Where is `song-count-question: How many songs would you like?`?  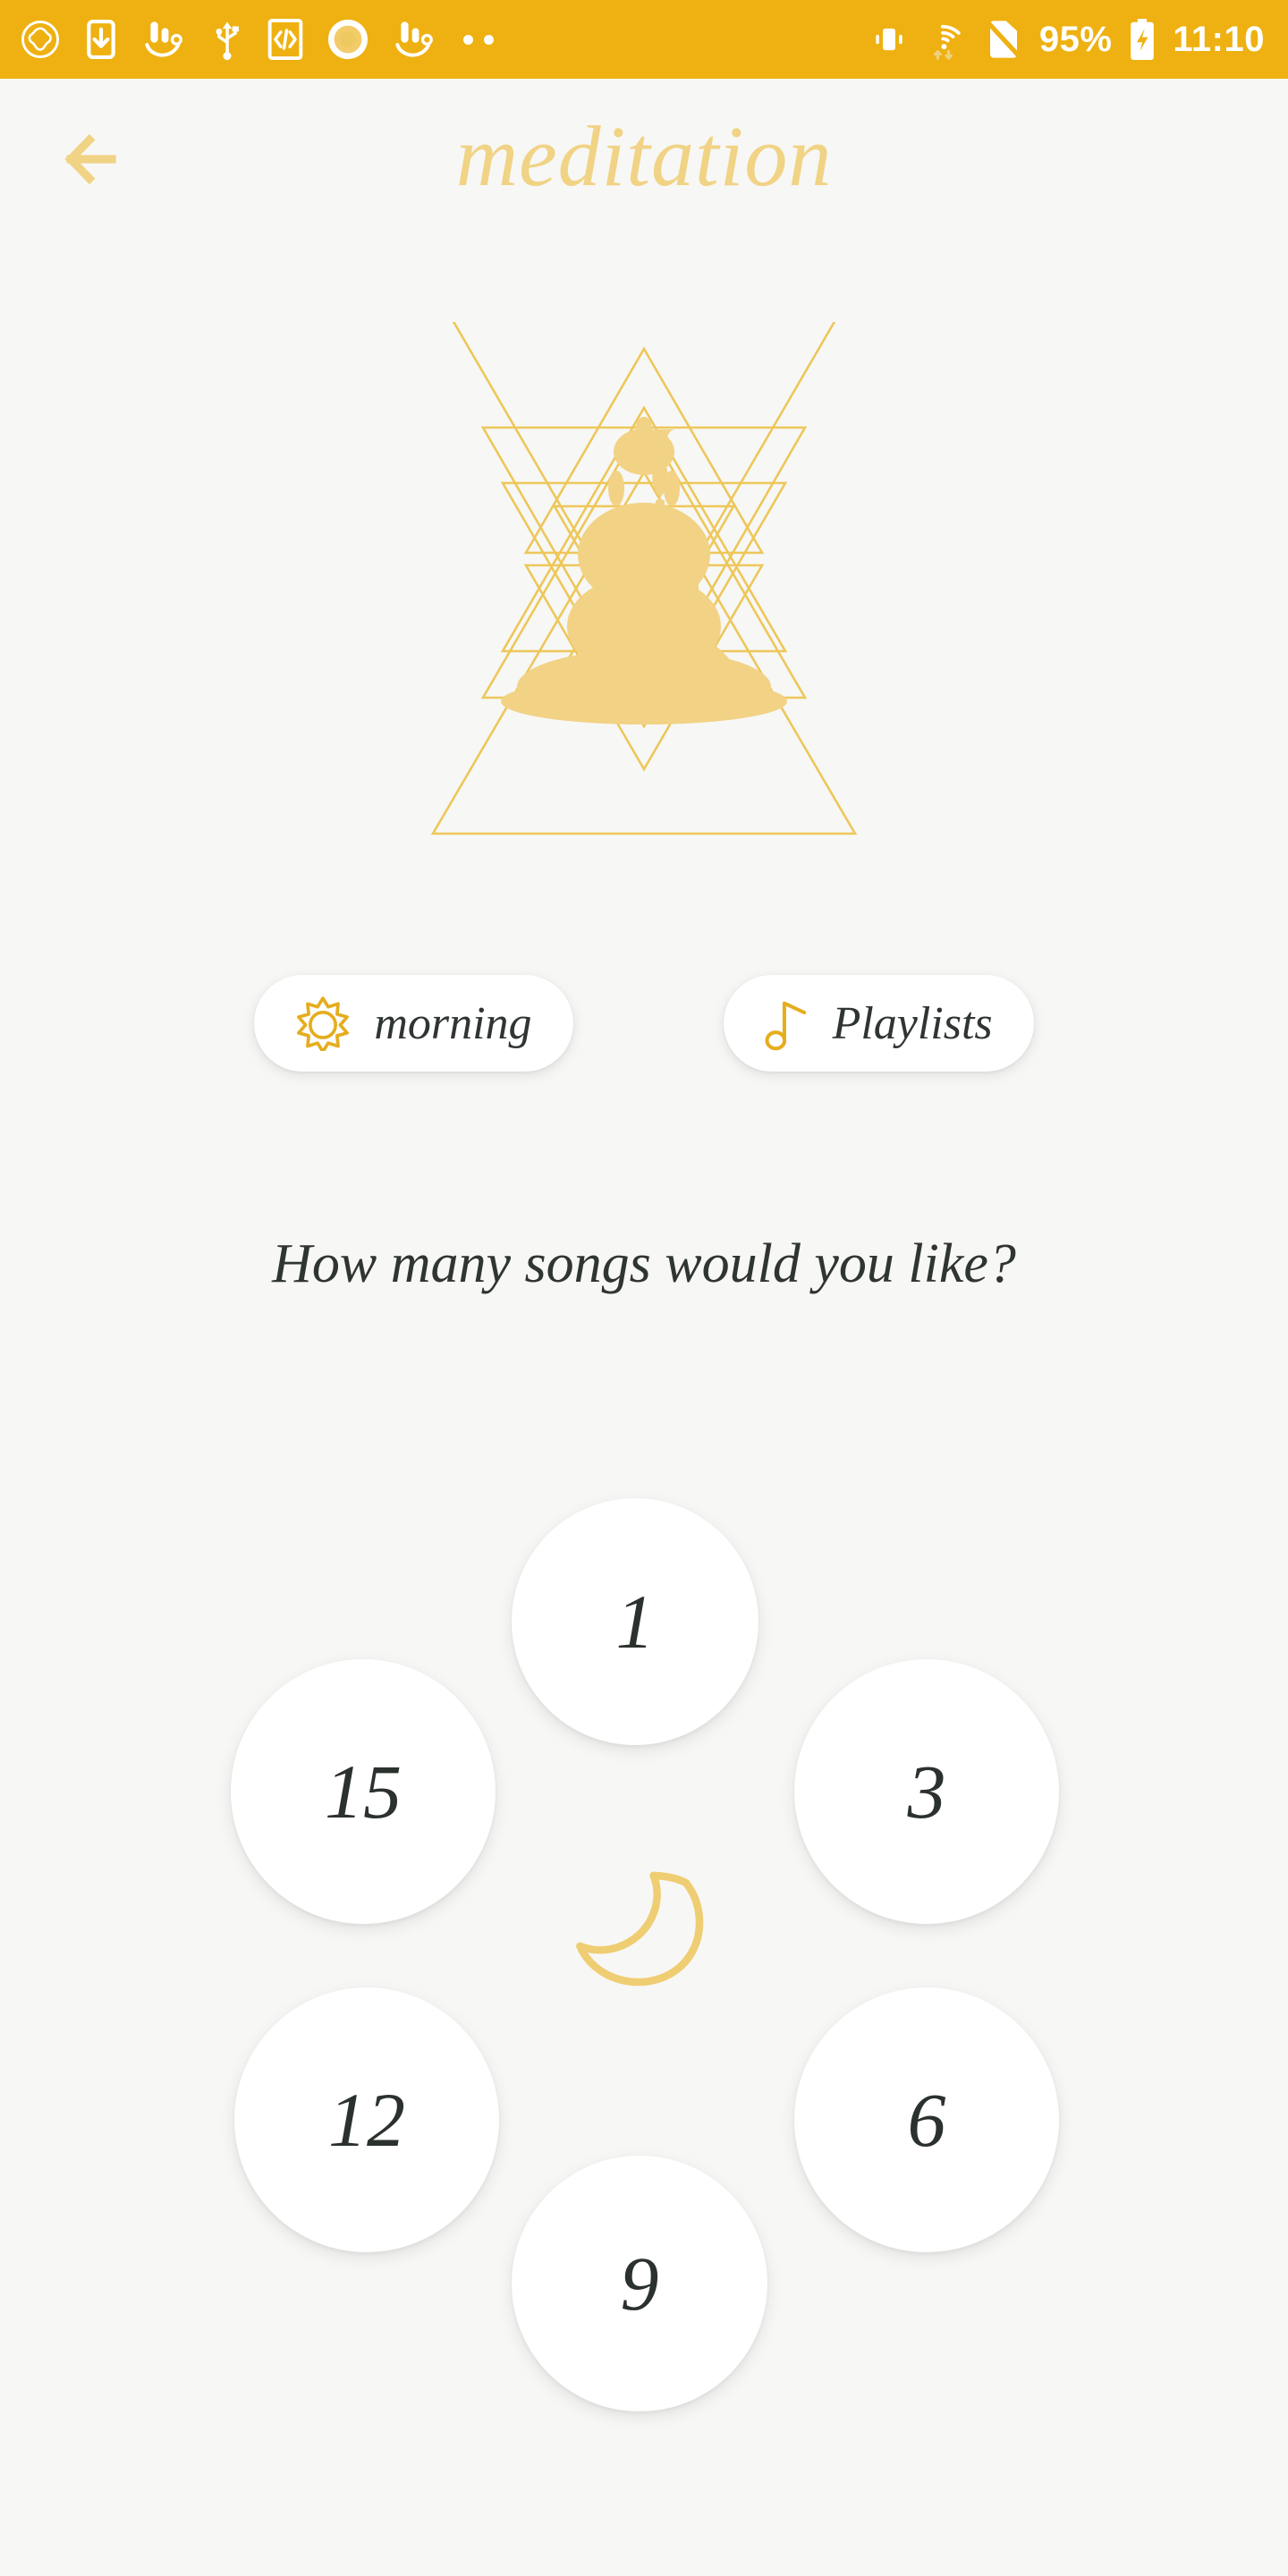
song-count-question: How many songs would you like? is located at coordinates (644, 1263).